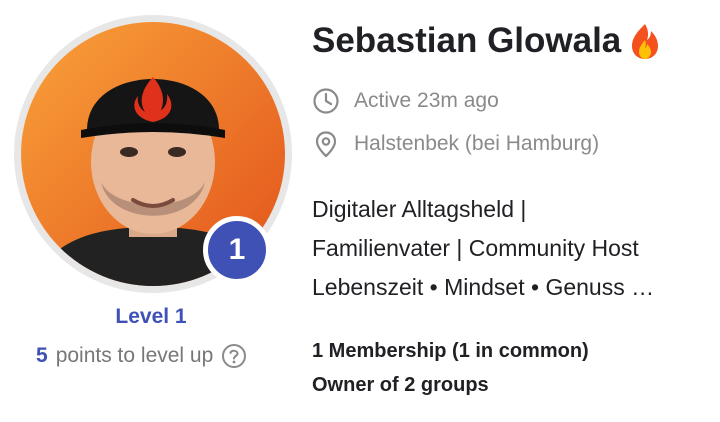  I want to click on points-to-level-up: 5 points to level up, so click(141, 356).